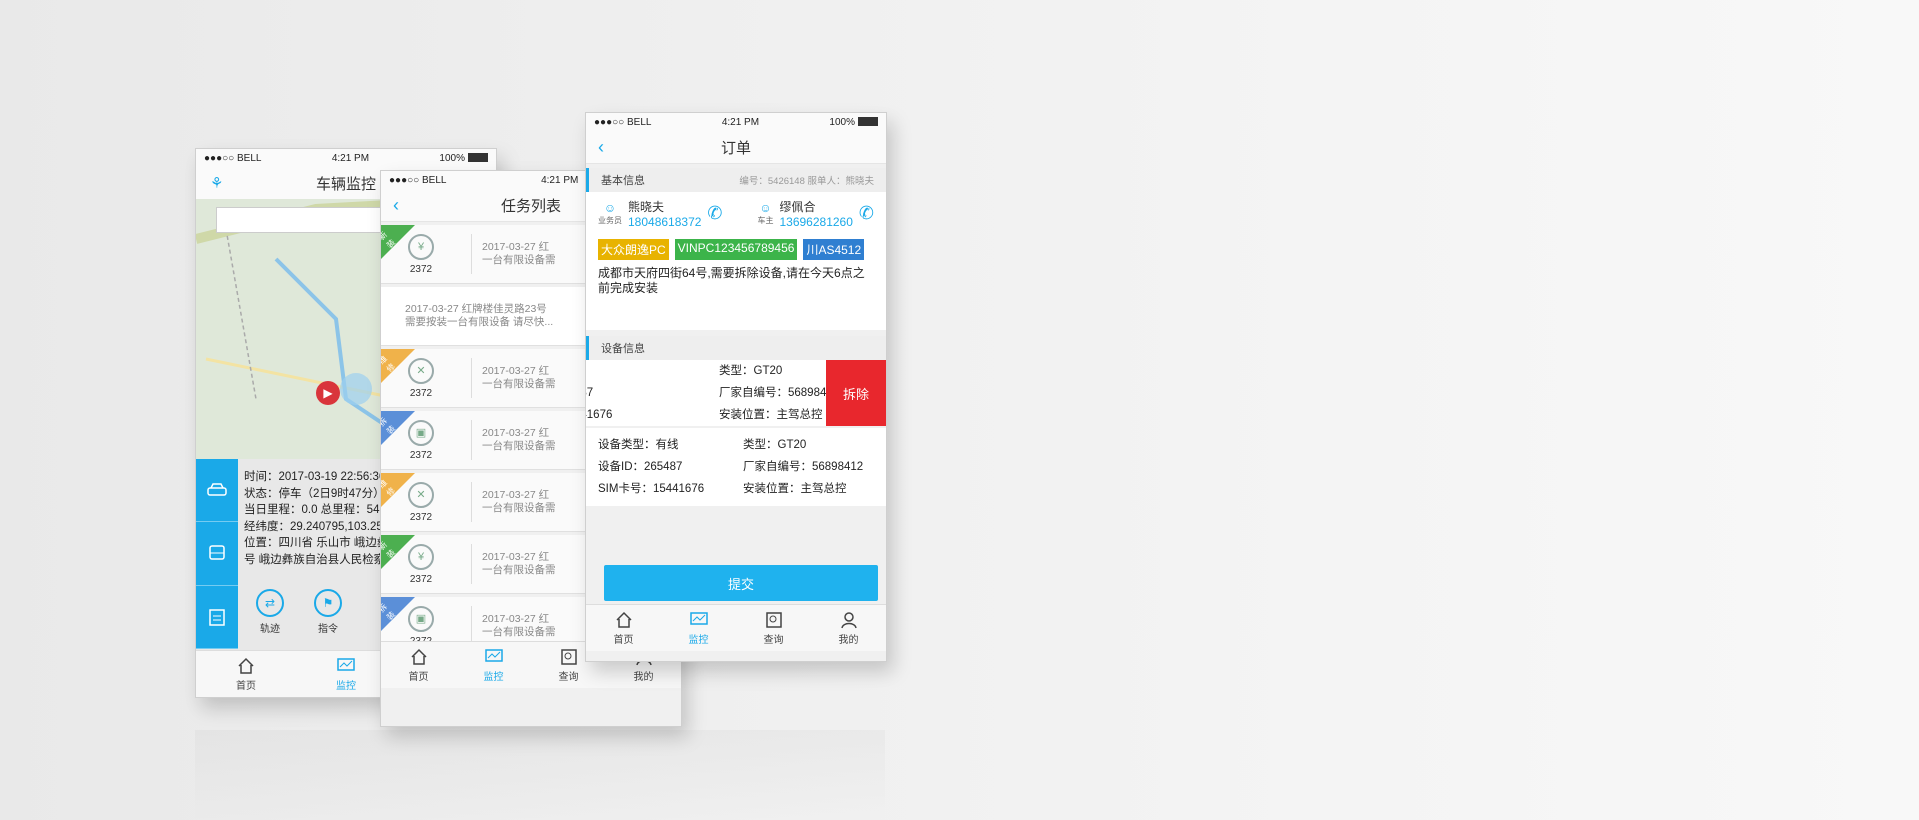 The width and height of the screenshot is (1919, 820). I want to click on submit-button: 提交, so click(741, 583).